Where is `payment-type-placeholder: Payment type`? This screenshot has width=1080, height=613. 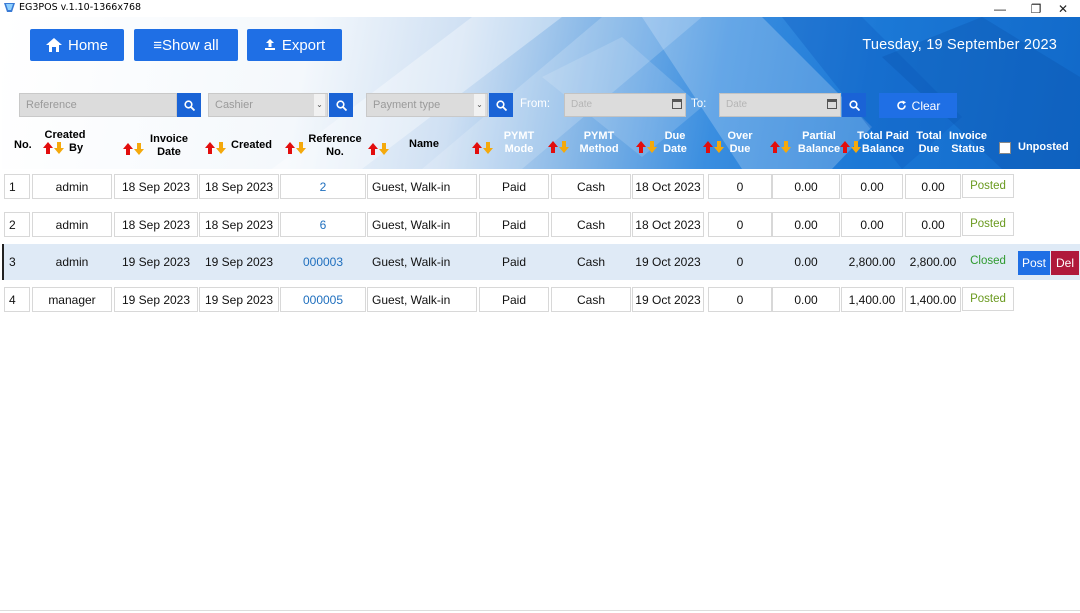 payment-type-placeholder: Payment type is located at coordinates (407, 105).